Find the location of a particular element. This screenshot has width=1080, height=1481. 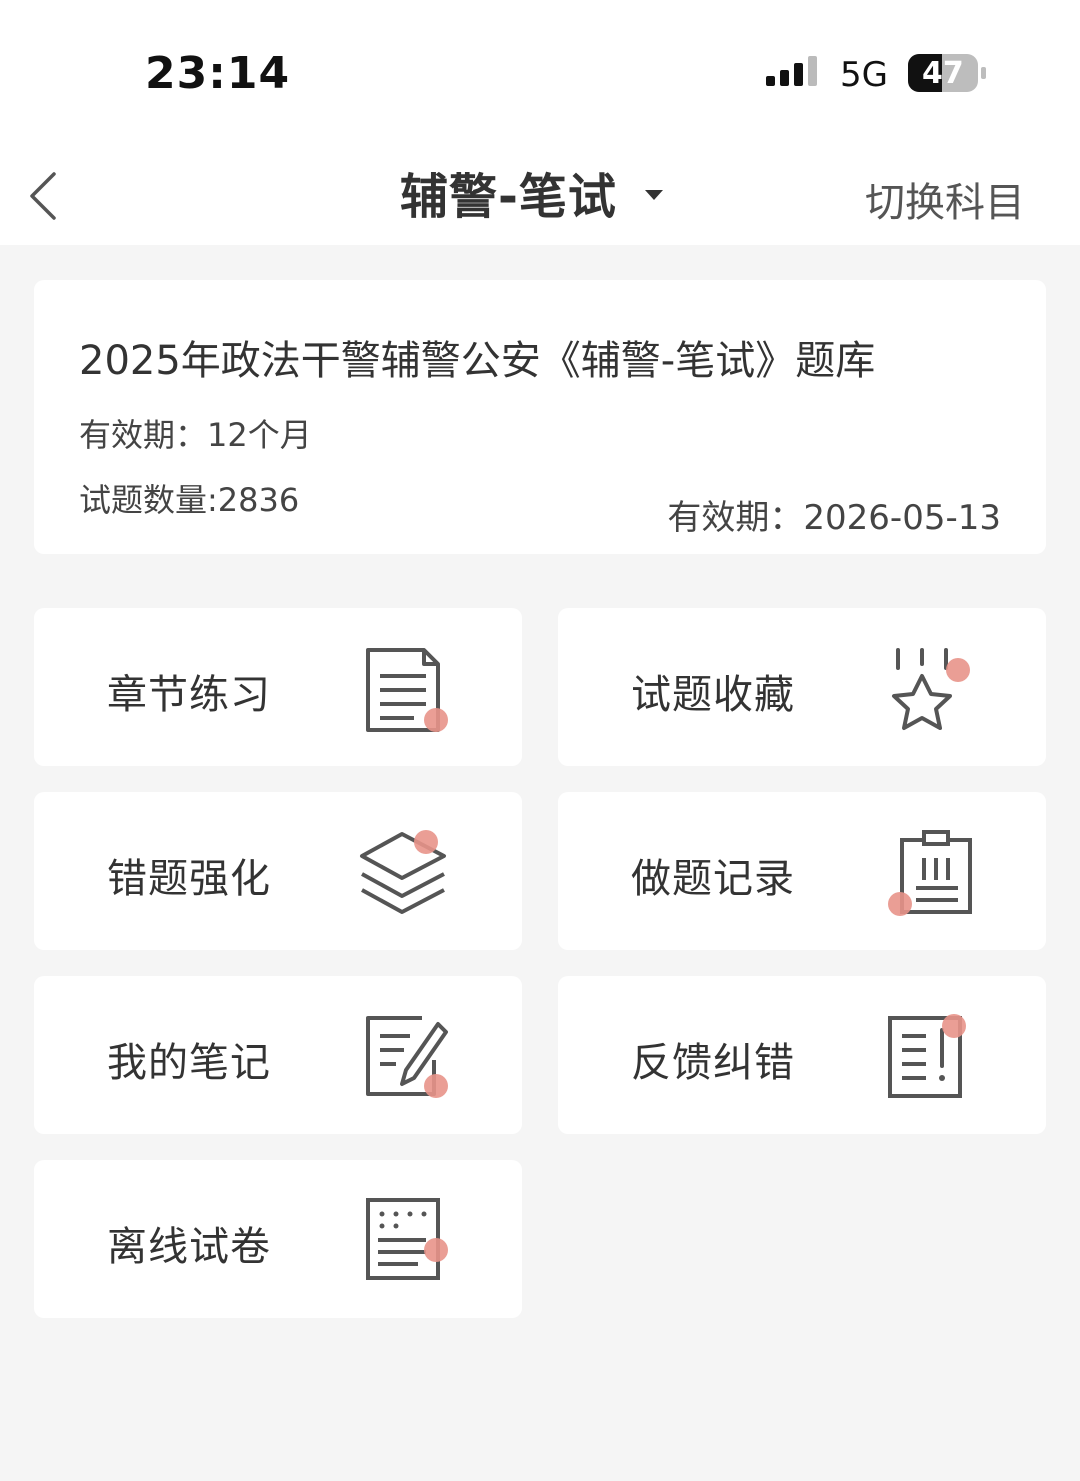

subject-selector: 辅警-笔试 is located at coordinates (531, 192).